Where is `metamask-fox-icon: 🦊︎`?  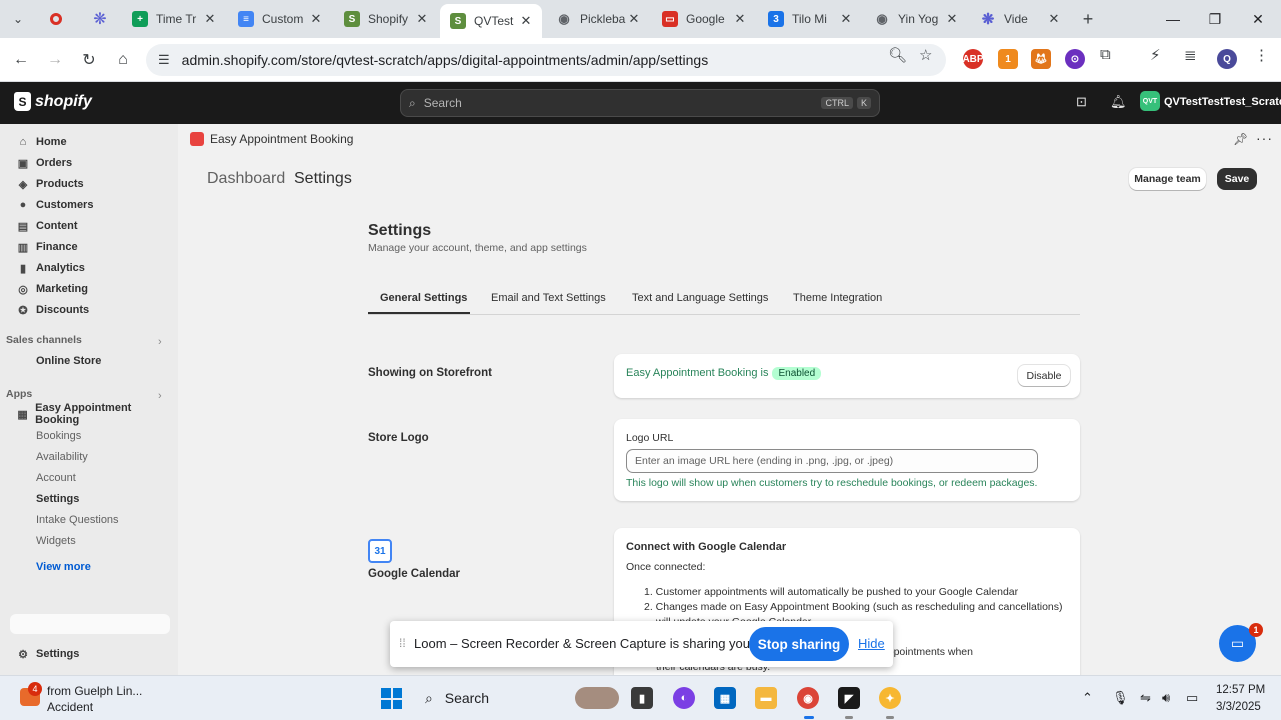 metamask-fox-icon: 🦊︎ is located at coordinates (1041, 59).